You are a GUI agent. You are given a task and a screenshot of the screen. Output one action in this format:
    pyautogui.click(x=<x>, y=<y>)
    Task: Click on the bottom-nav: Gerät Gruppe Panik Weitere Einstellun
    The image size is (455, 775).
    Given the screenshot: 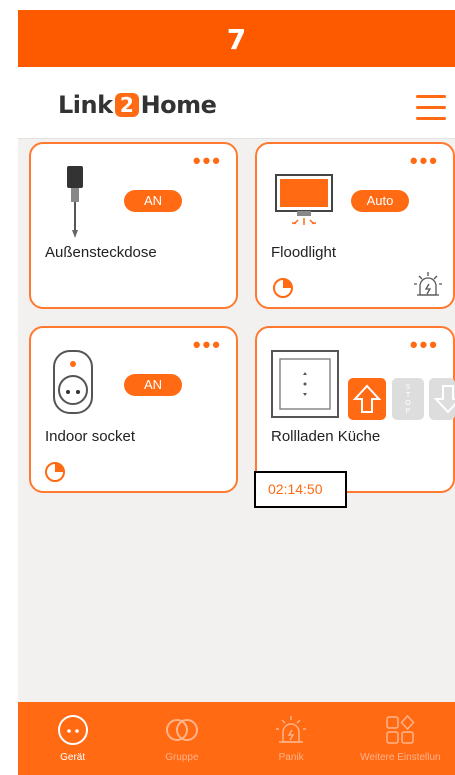 What is the action you would take?
    pyautogui.click(x=236, y=738)
    